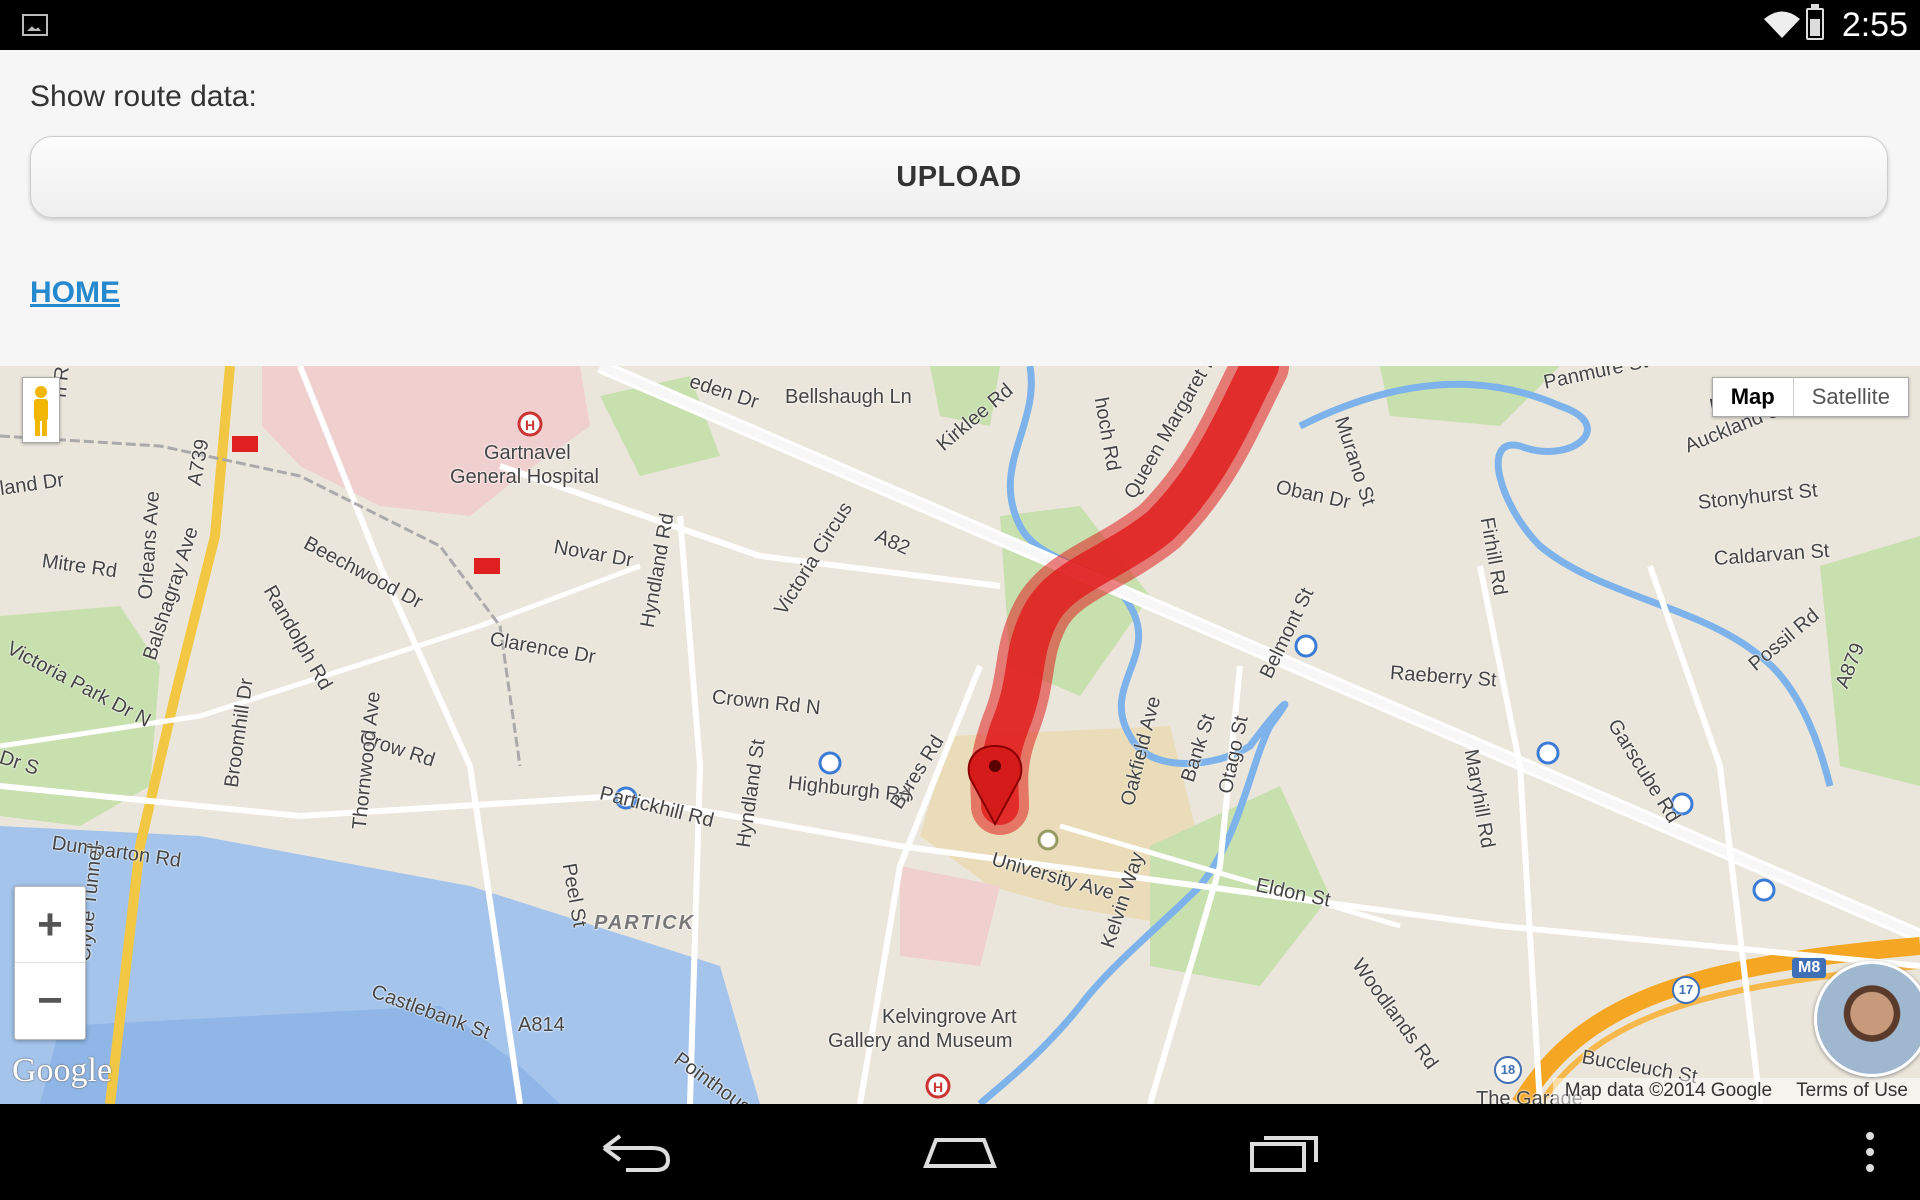  Describe the element at coordinates (1867, 1019) in the screenshot. I see `avatar` at that location.